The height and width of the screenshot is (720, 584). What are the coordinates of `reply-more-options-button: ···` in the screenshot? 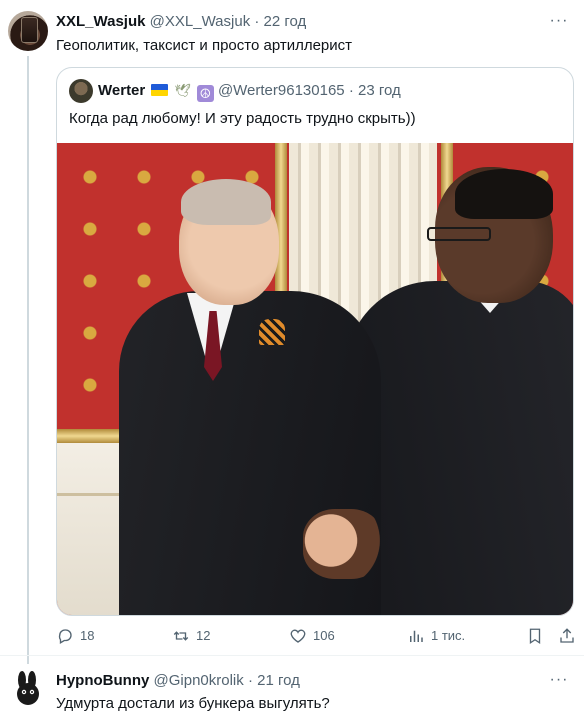 It's located at (559, 680).